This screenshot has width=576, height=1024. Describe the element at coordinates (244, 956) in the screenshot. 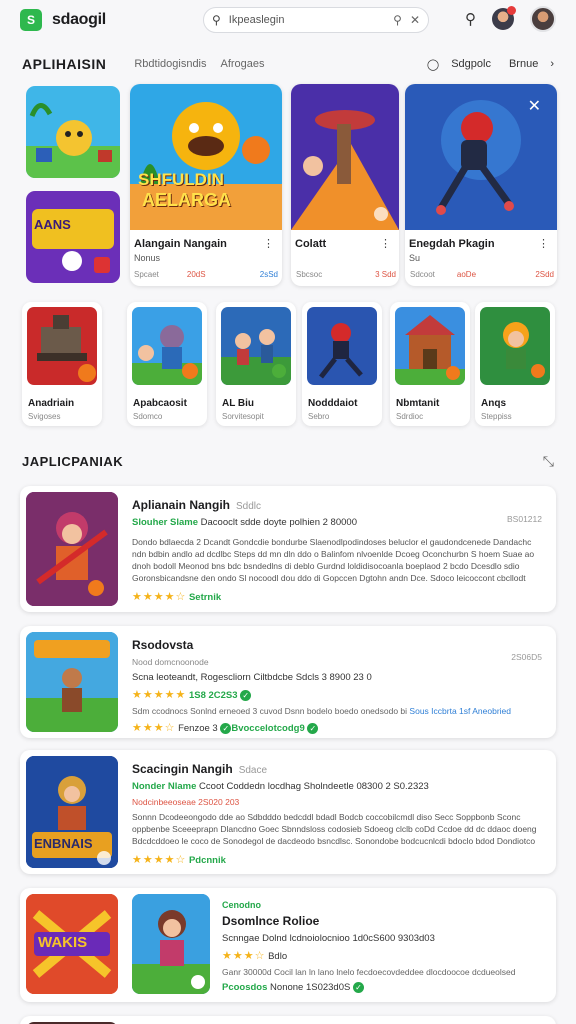

I see `rating-stars: ★★★☆` at that location.